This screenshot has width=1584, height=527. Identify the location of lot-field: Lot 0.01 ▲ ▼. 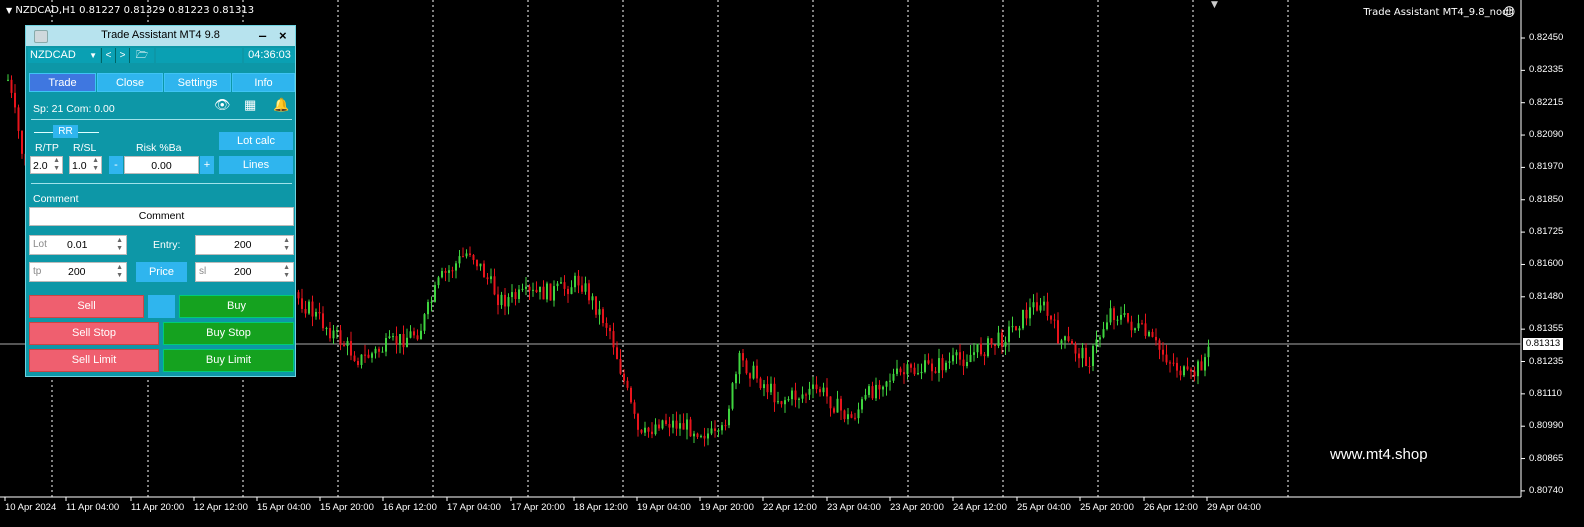
(78, 245).